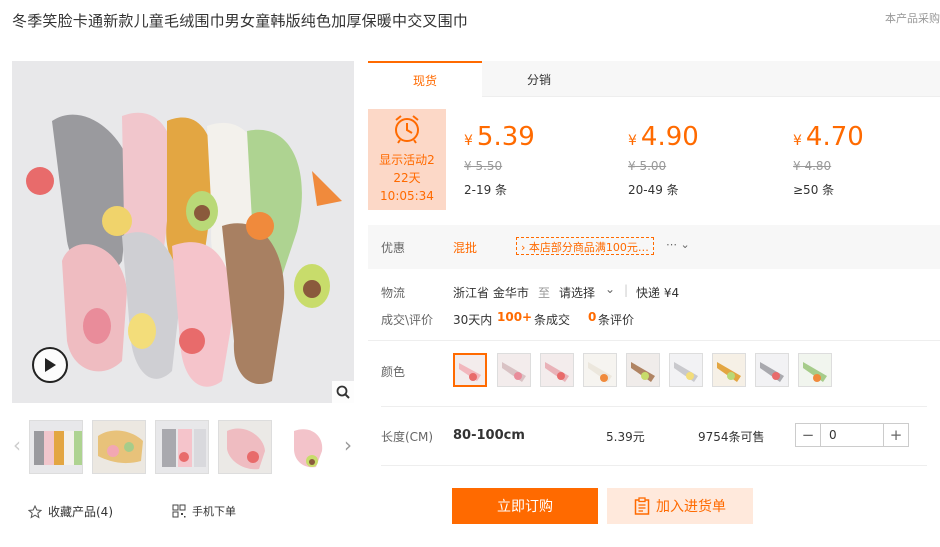 The height and width of the screenshot is (547, 940). Describe the element at coordinates (483, 166) in the screenshot. I see `tier-original-price: ¥ 5.50` at that location.